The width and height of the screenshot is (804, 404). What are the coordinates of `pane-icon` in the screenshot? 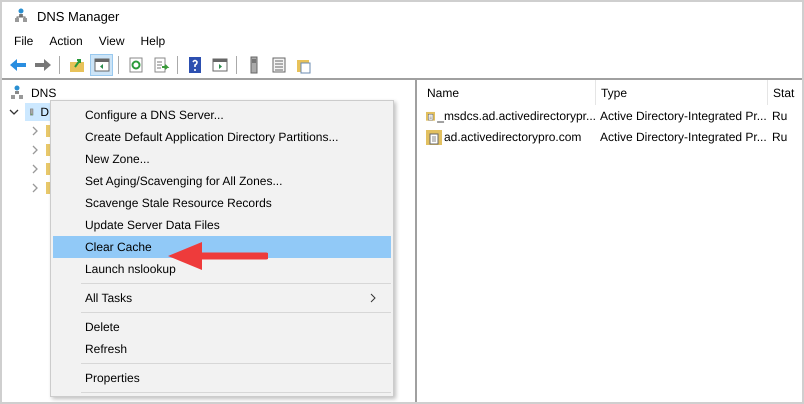 It's located at (101, 65).